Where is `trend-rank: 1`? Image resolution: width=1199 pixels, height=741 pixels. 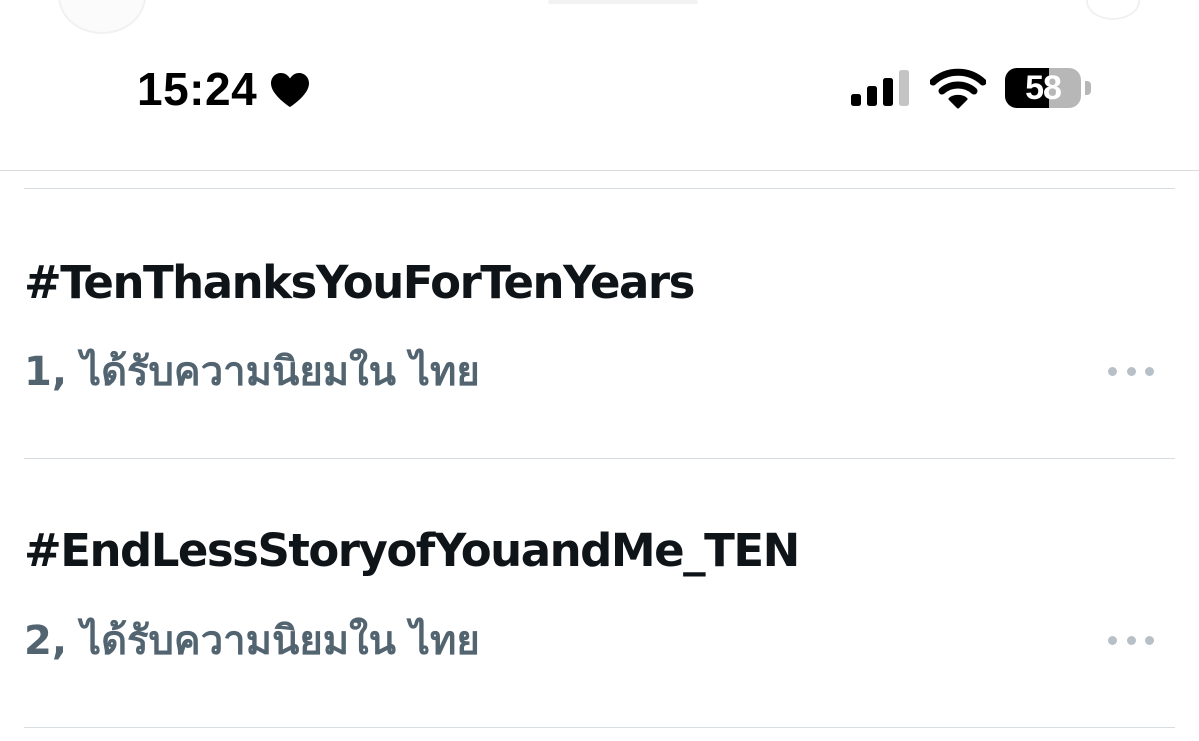 trend-rank: 1 is located at coordinates (38, 372).